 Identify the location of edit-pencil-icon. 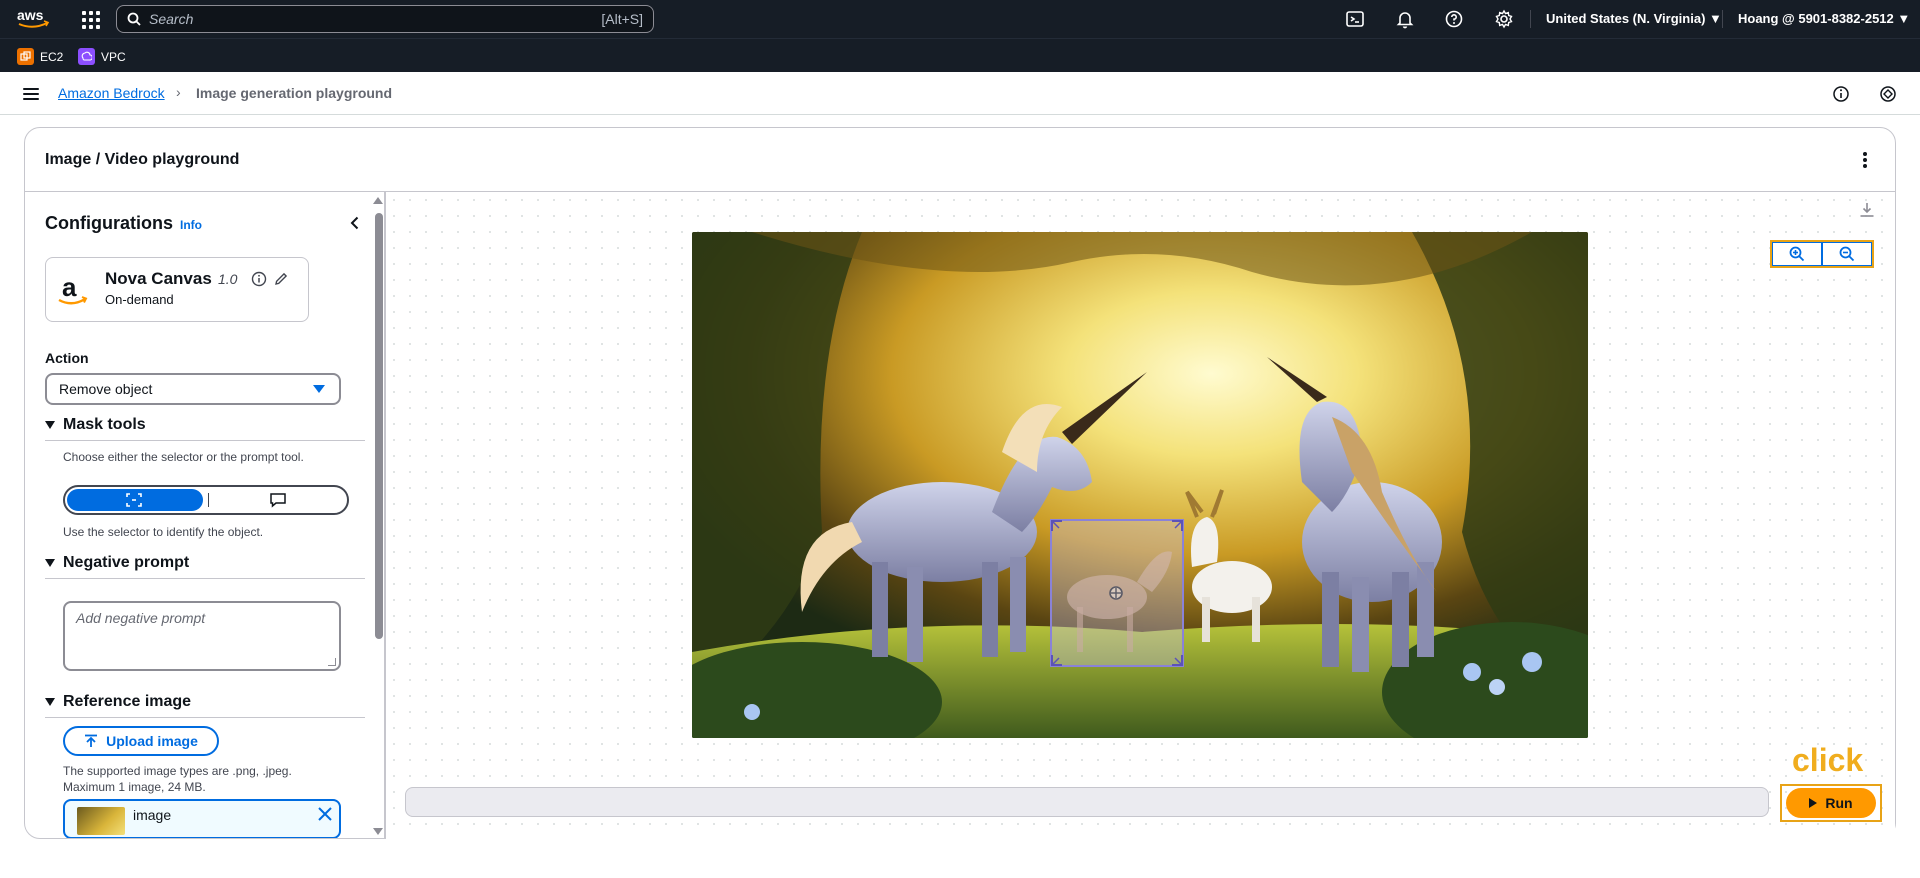
(281, 279).